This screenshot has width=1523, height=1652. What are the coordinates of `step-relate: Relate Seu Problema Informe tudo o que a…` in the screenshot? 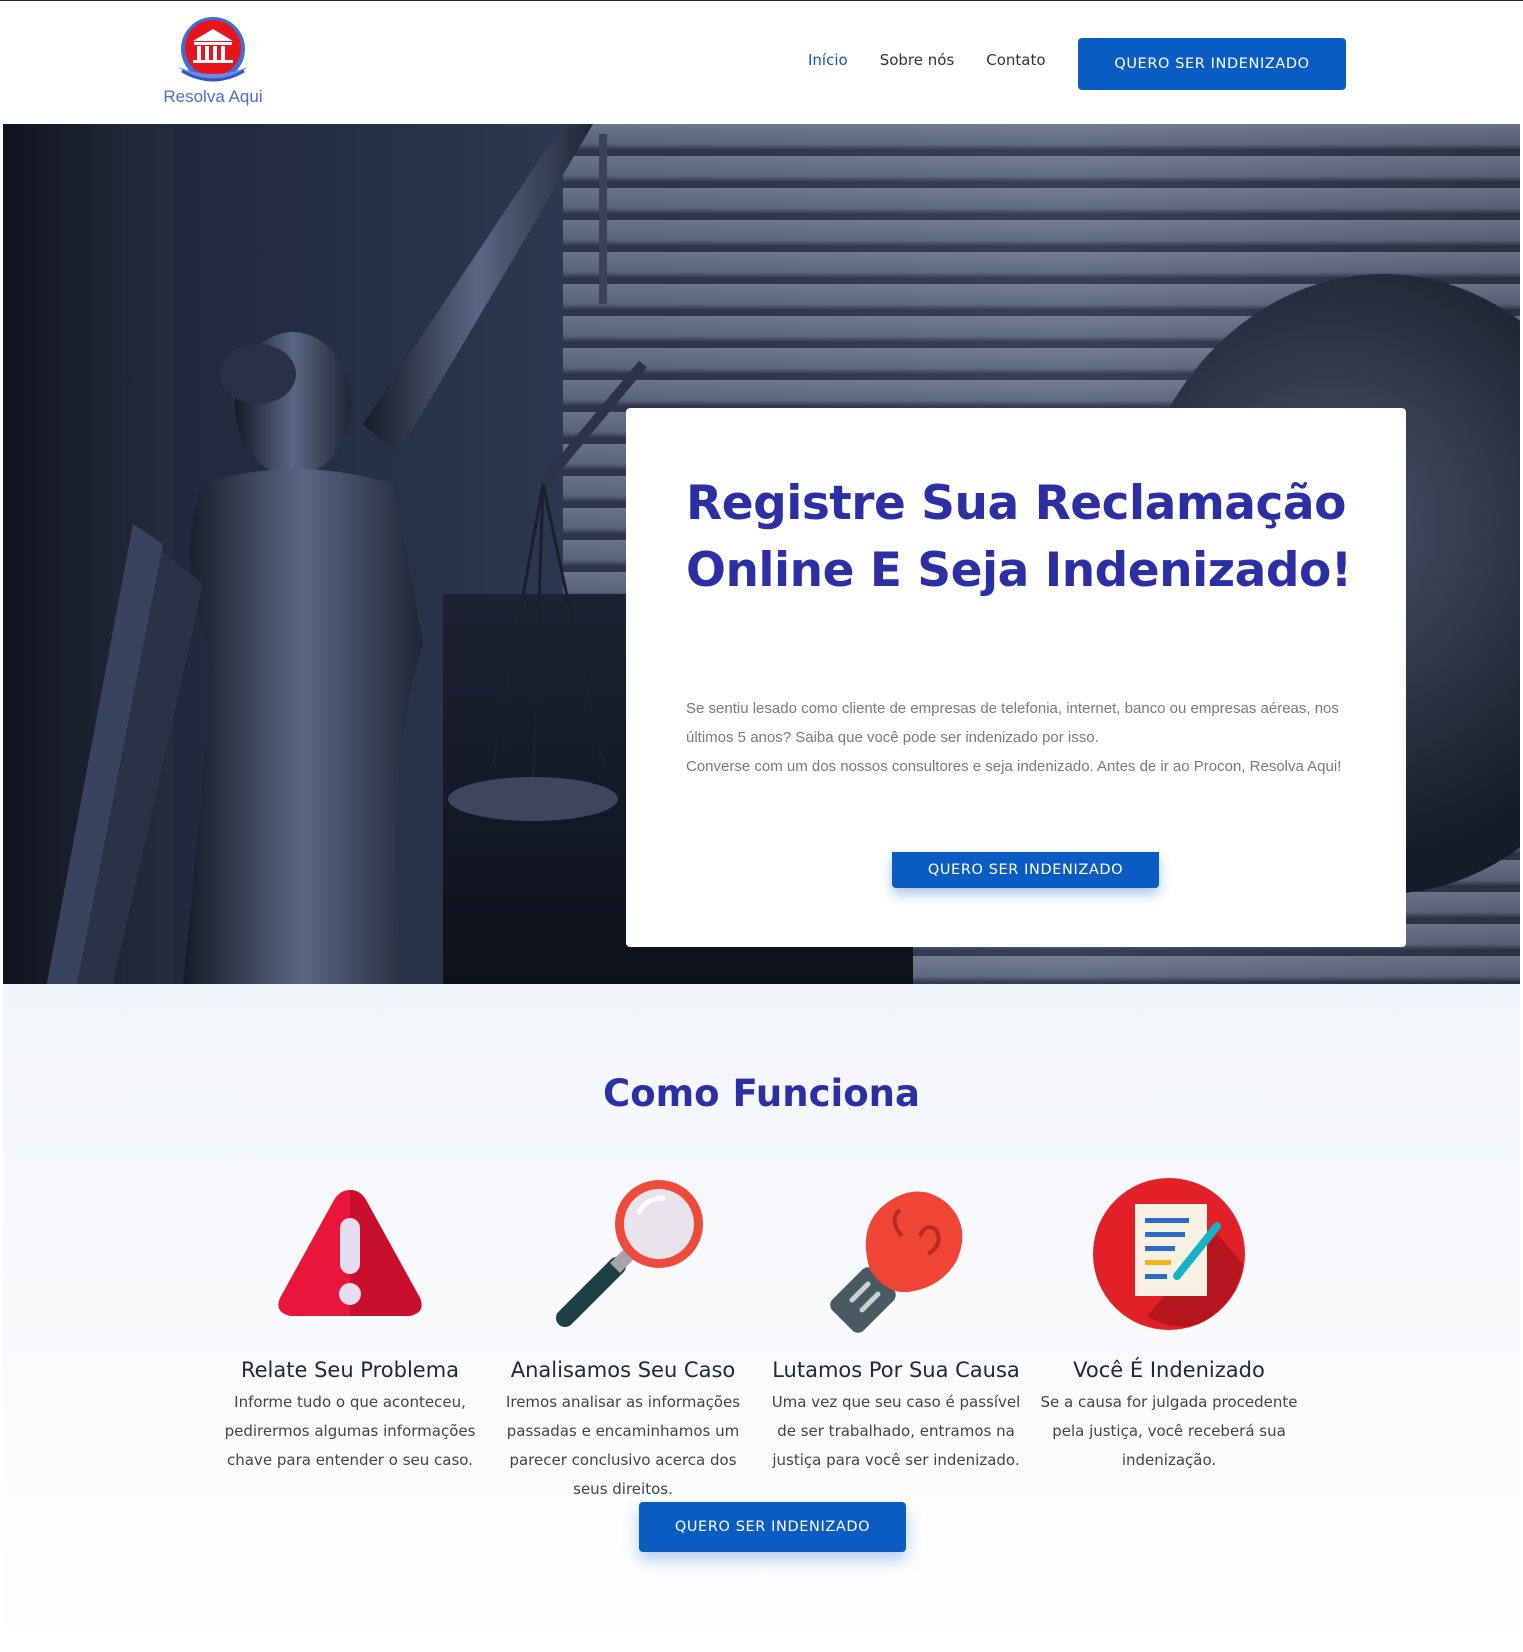 It's located at (350, 1324).